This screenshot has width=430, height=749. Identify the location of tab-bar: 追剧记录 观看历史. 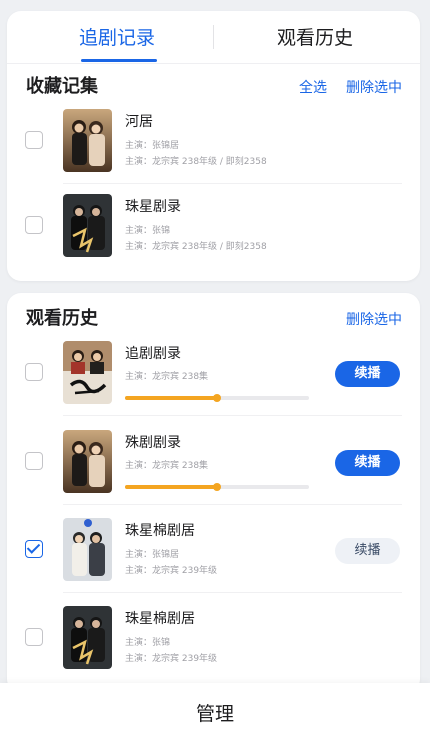
(213, 37).